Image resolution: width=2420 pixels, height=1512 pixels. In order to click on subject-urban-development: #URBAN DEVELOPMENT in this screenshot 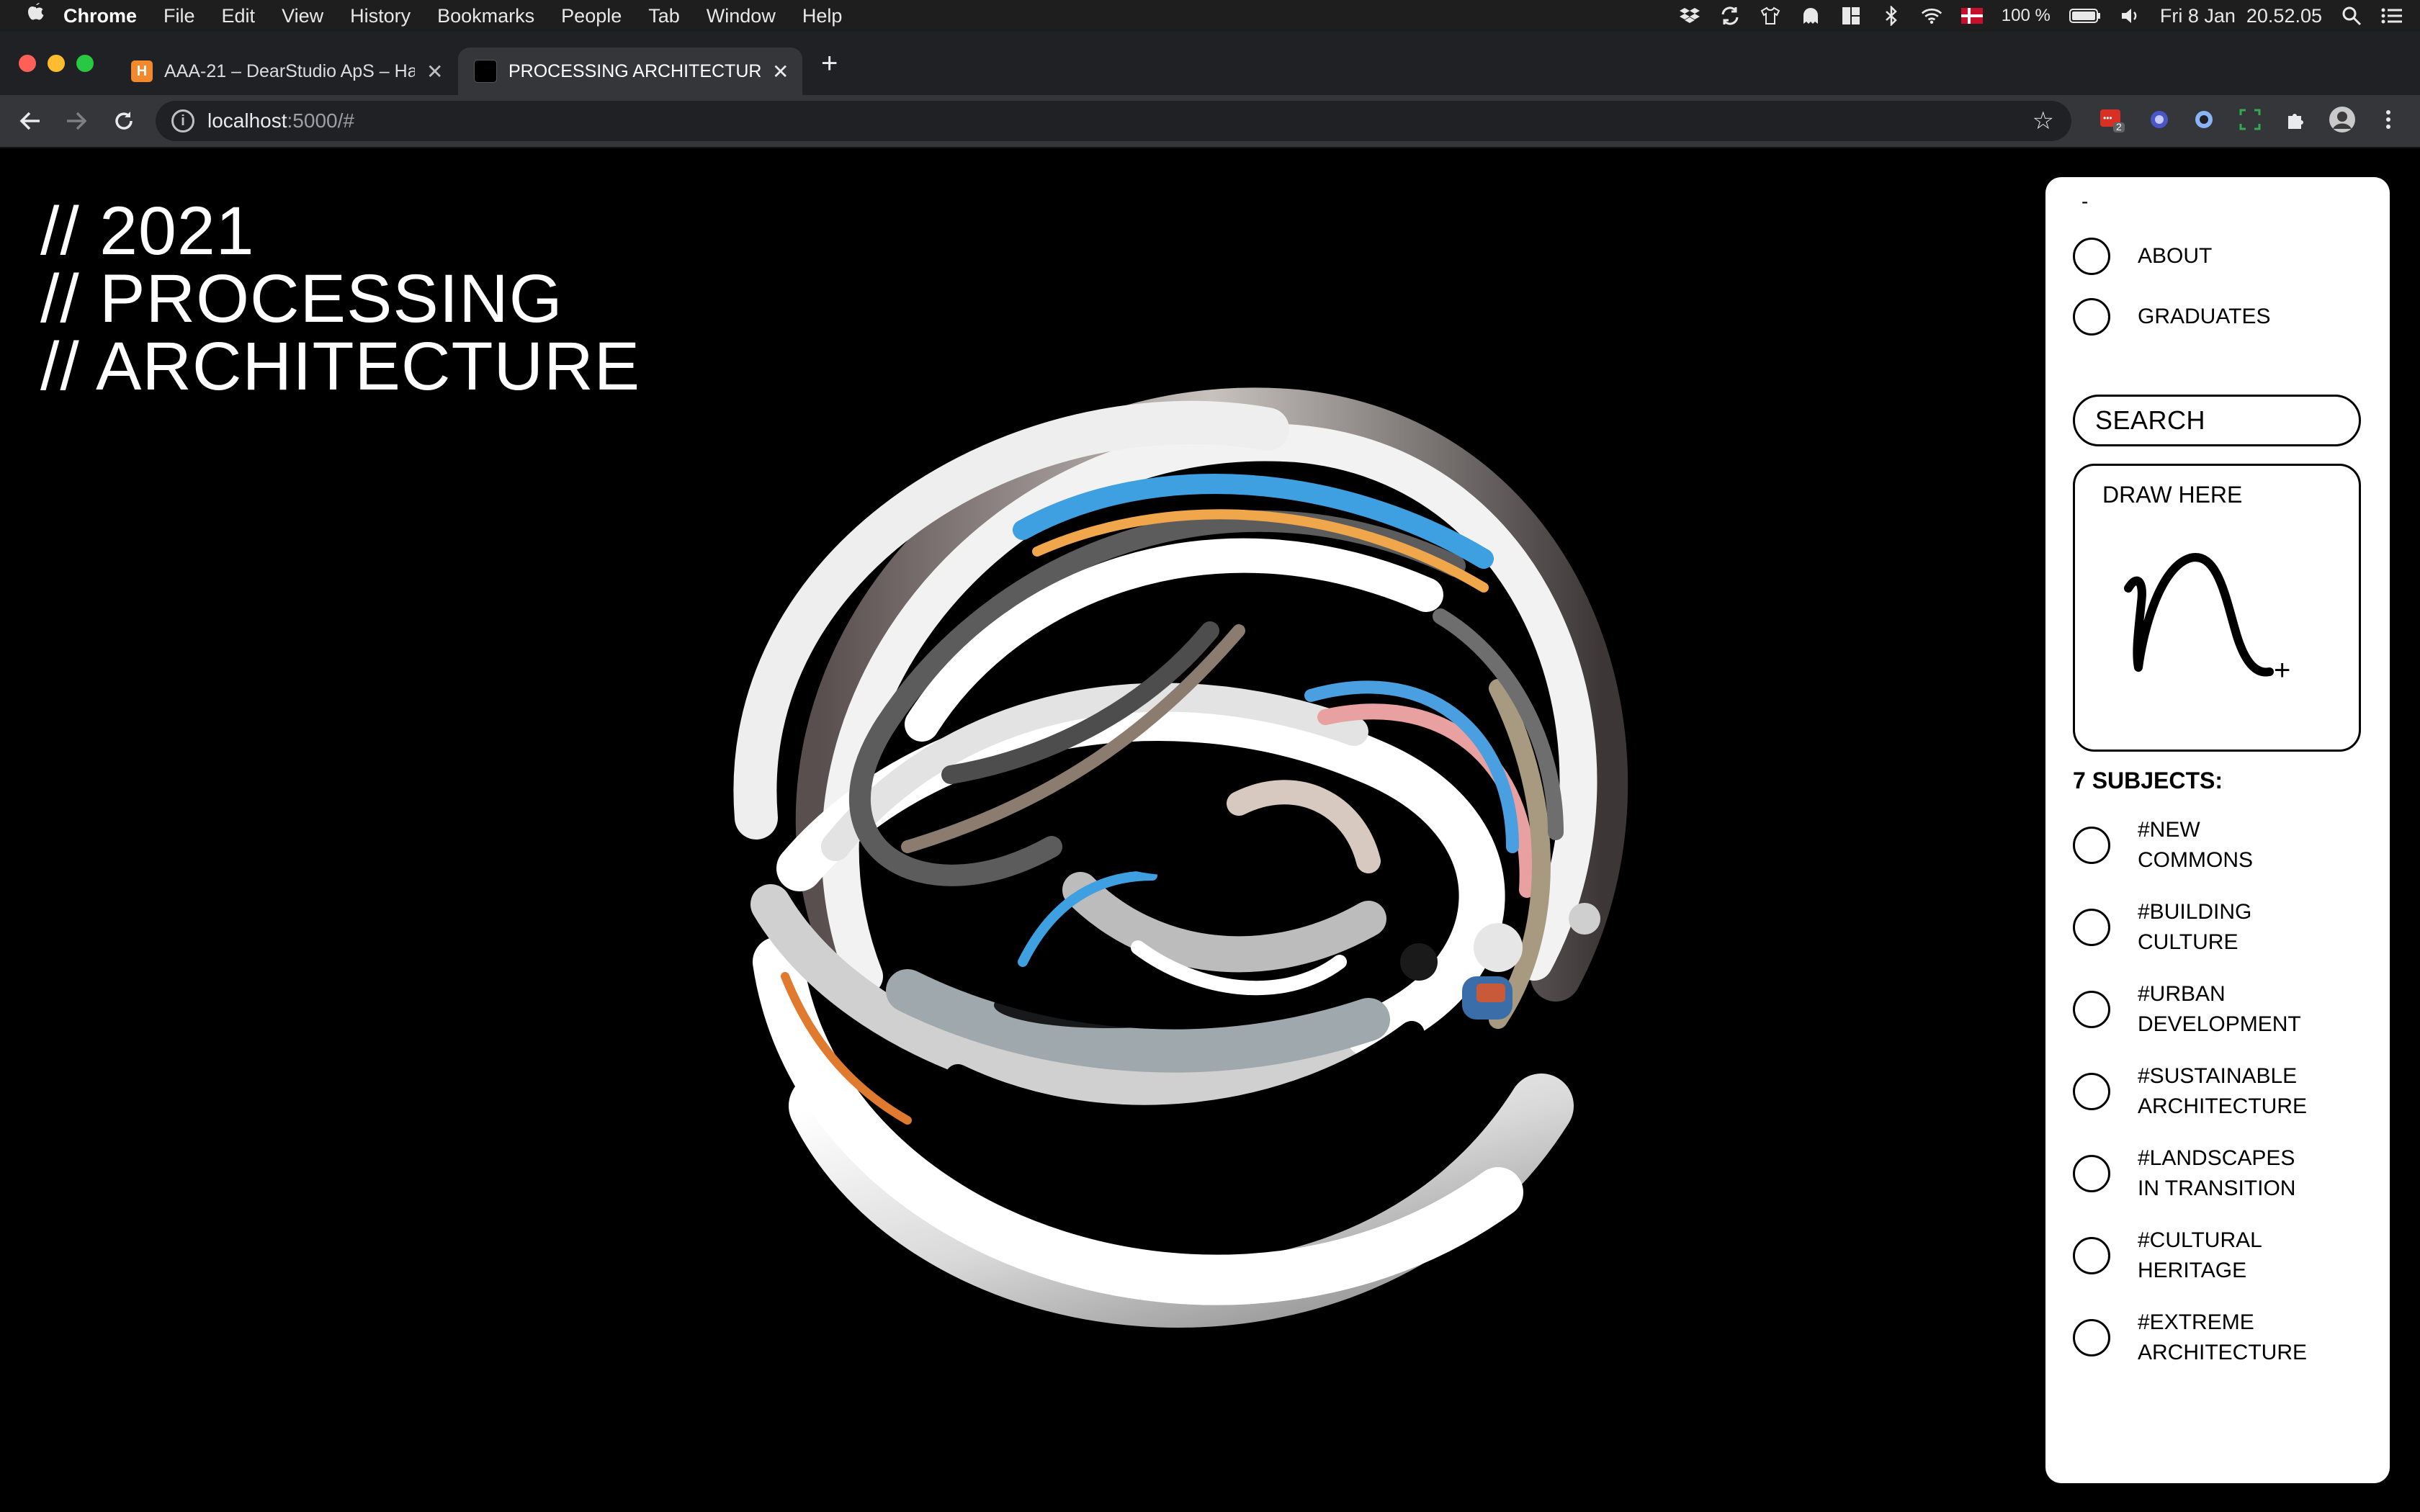, I will do `click(2187, 1009)`.